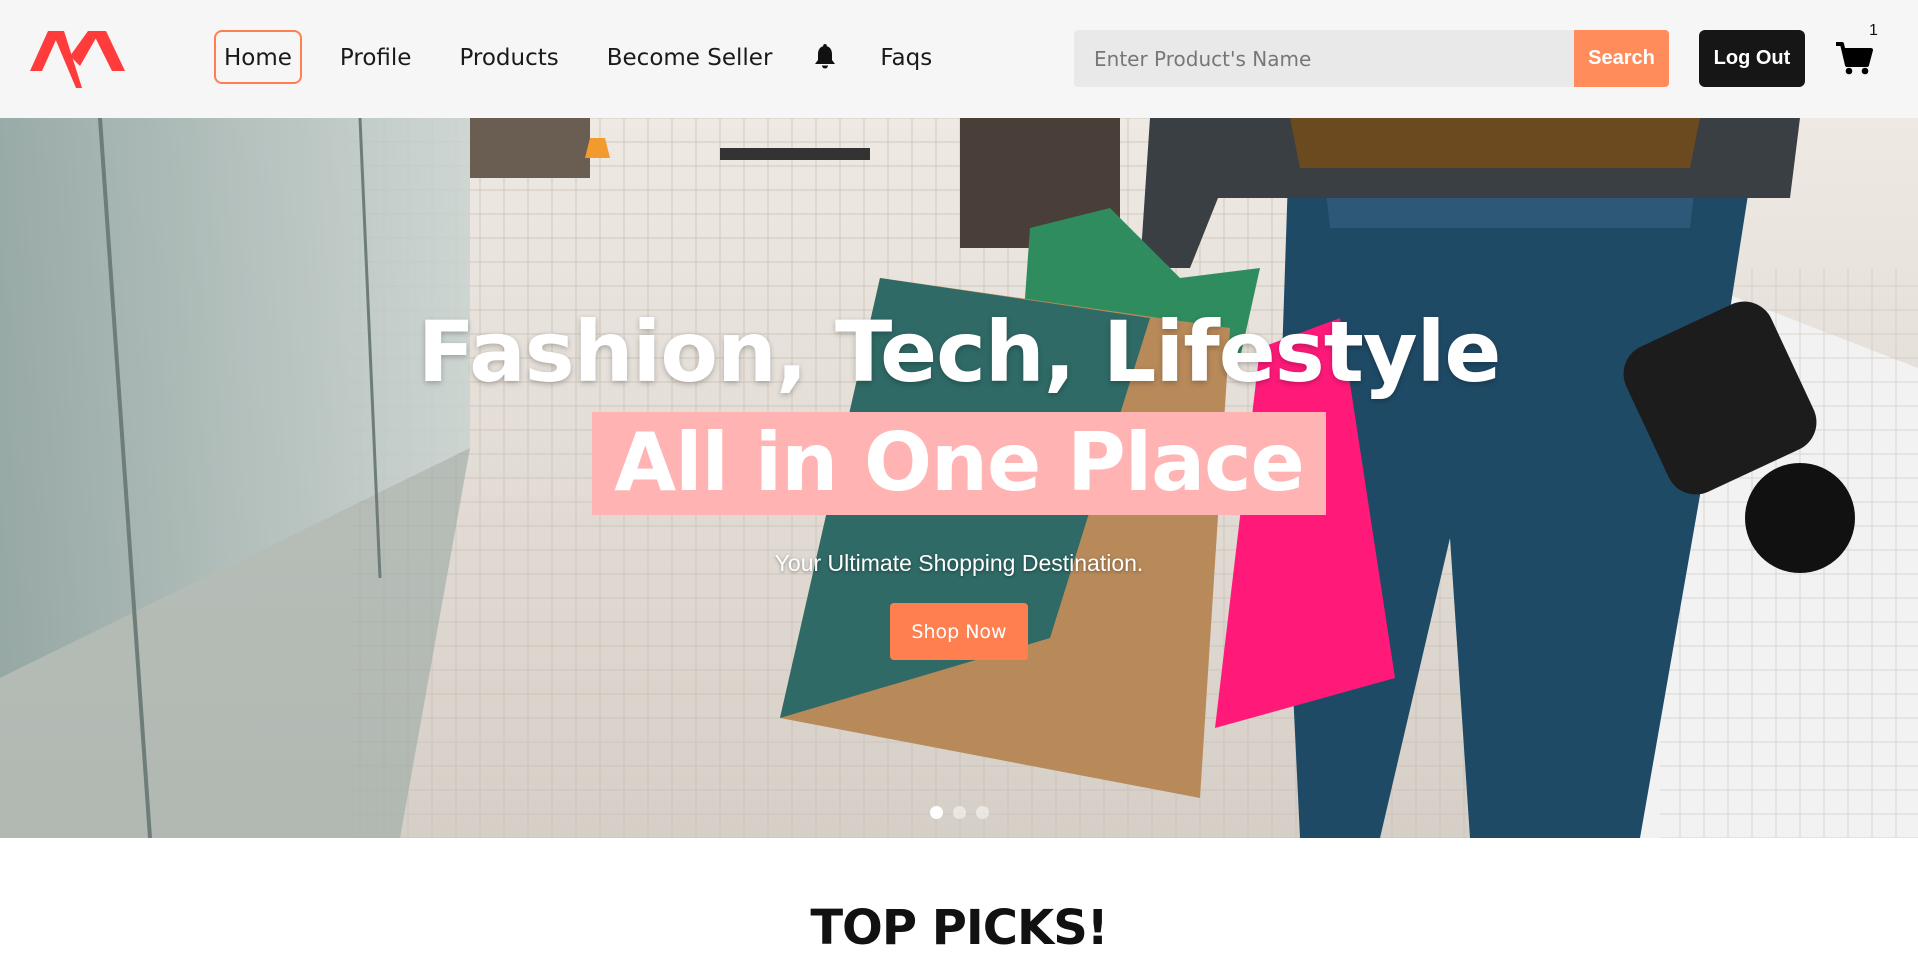 The width and height of the screenshot is (1918, 956). I want to click on top-picks-heading: TOP PICKS!, so click(959, 928).